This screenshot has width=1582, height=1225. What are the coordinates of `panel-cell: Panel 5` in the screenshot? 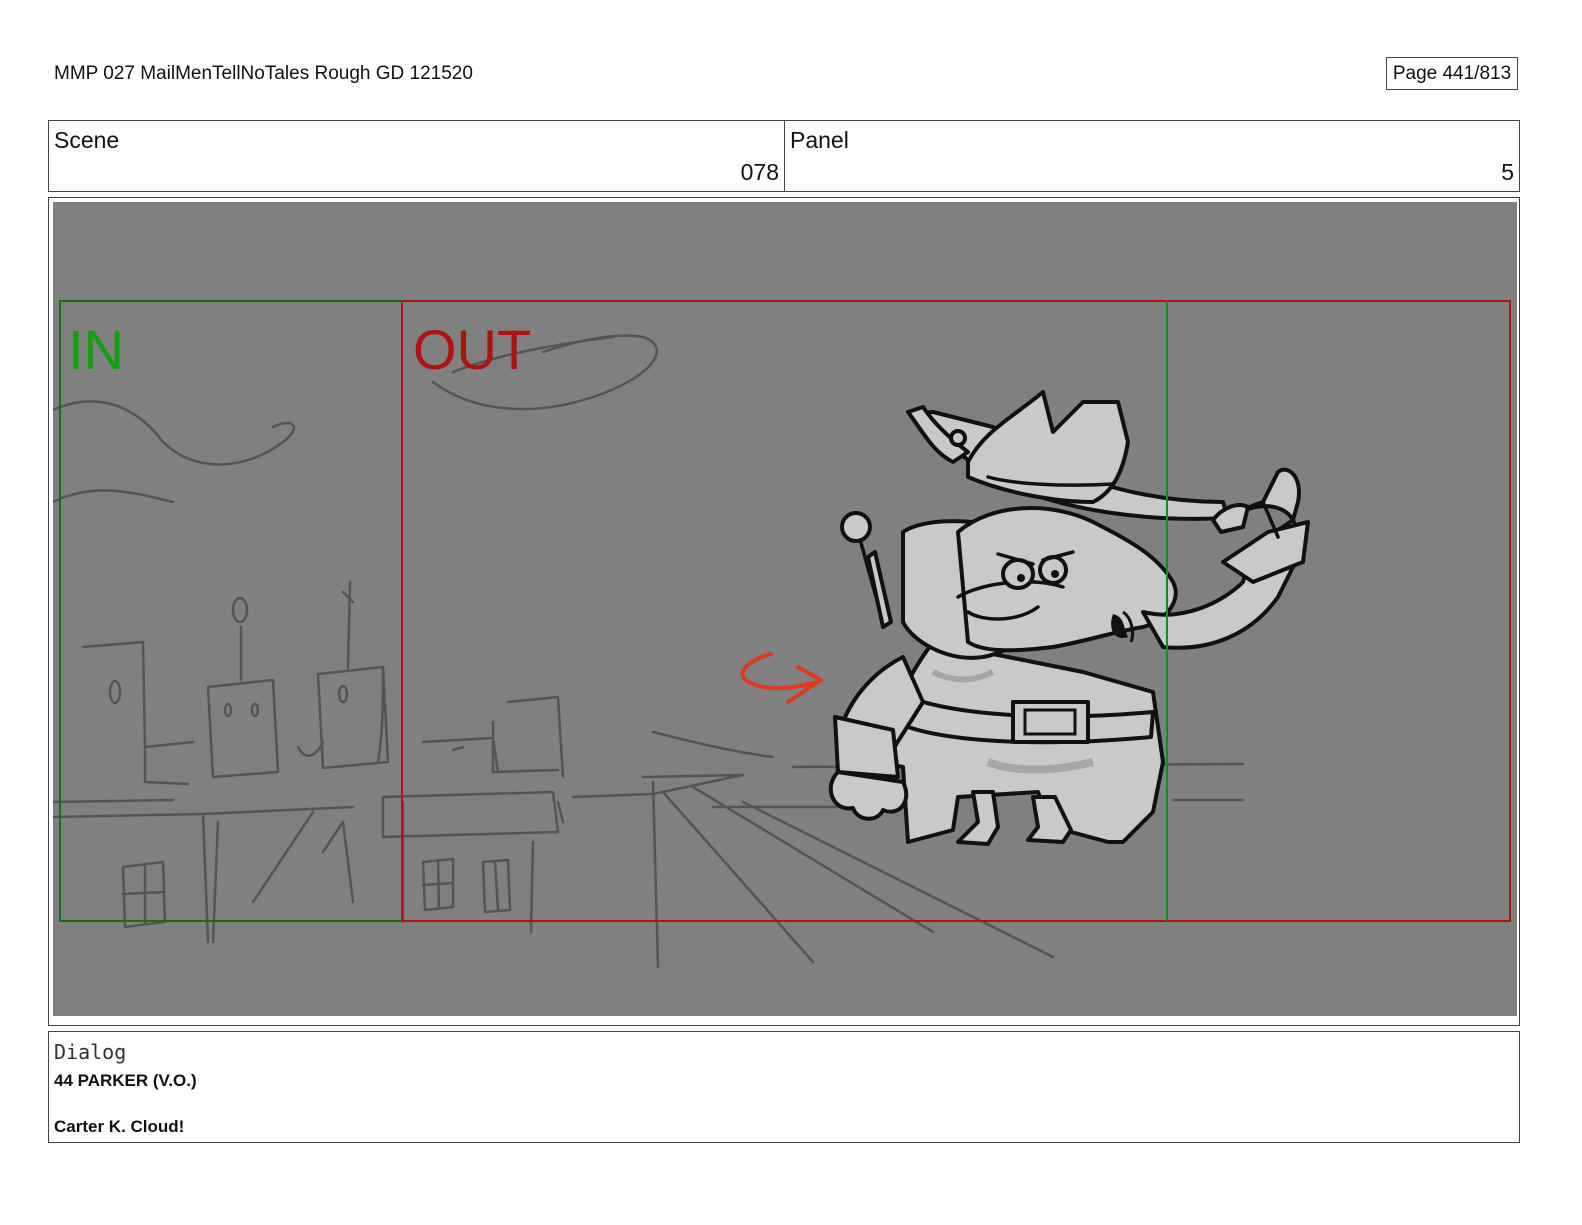 It's located at (1152, 156).